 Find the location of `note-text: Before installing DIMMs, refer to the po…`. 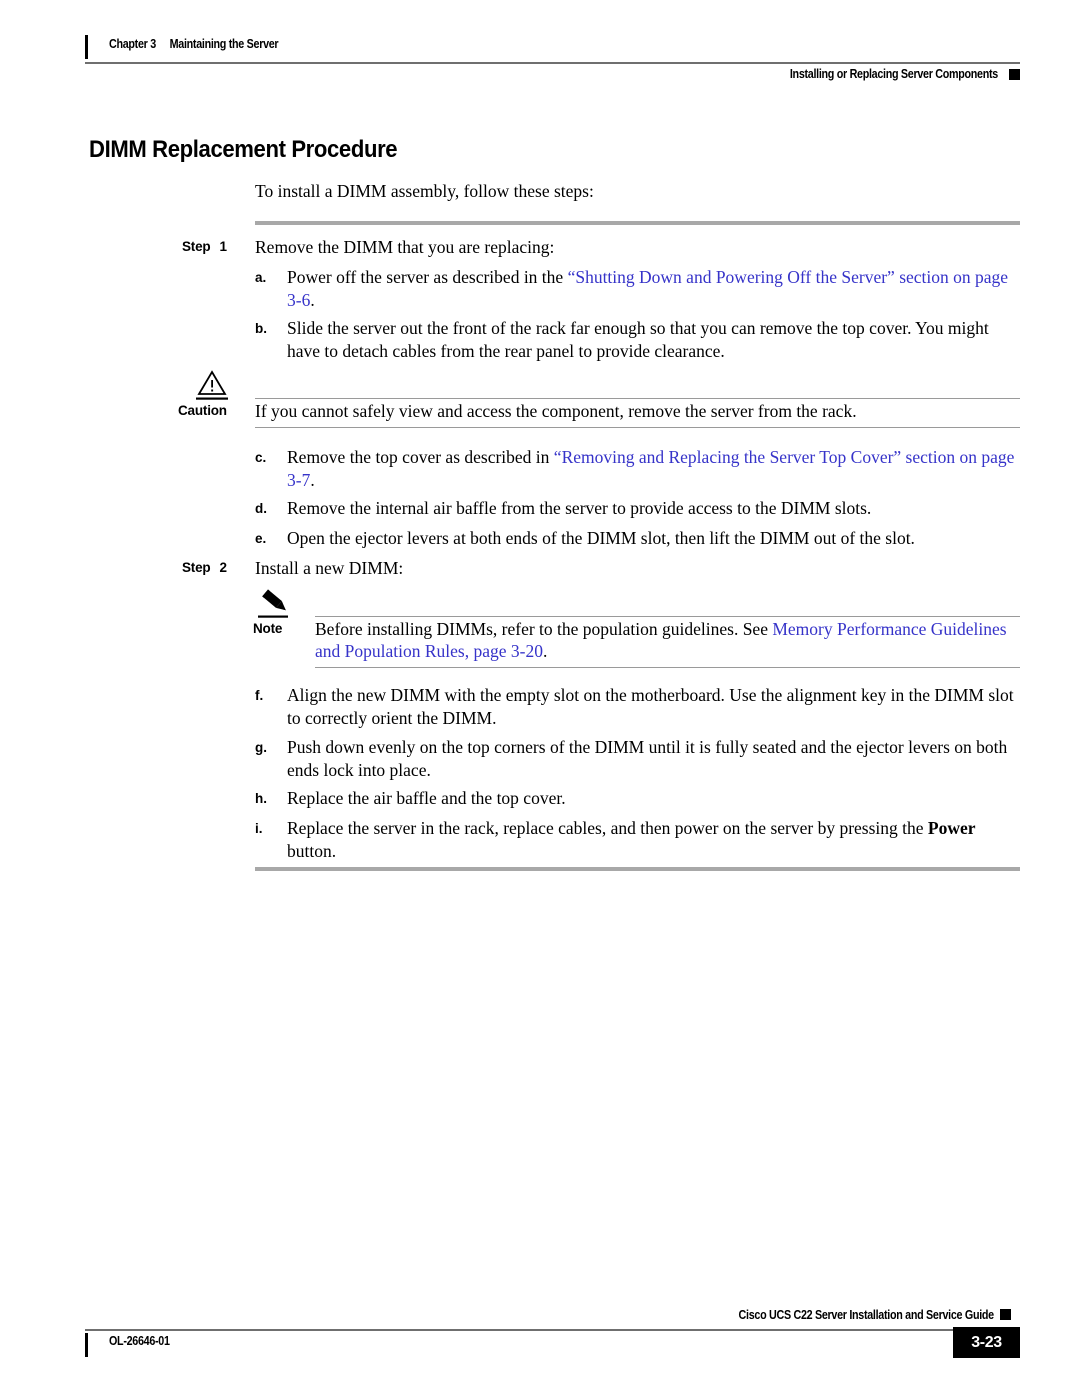

note-text: Before installing DIMMs, refer to the po… is located at coordinates (667, 640).